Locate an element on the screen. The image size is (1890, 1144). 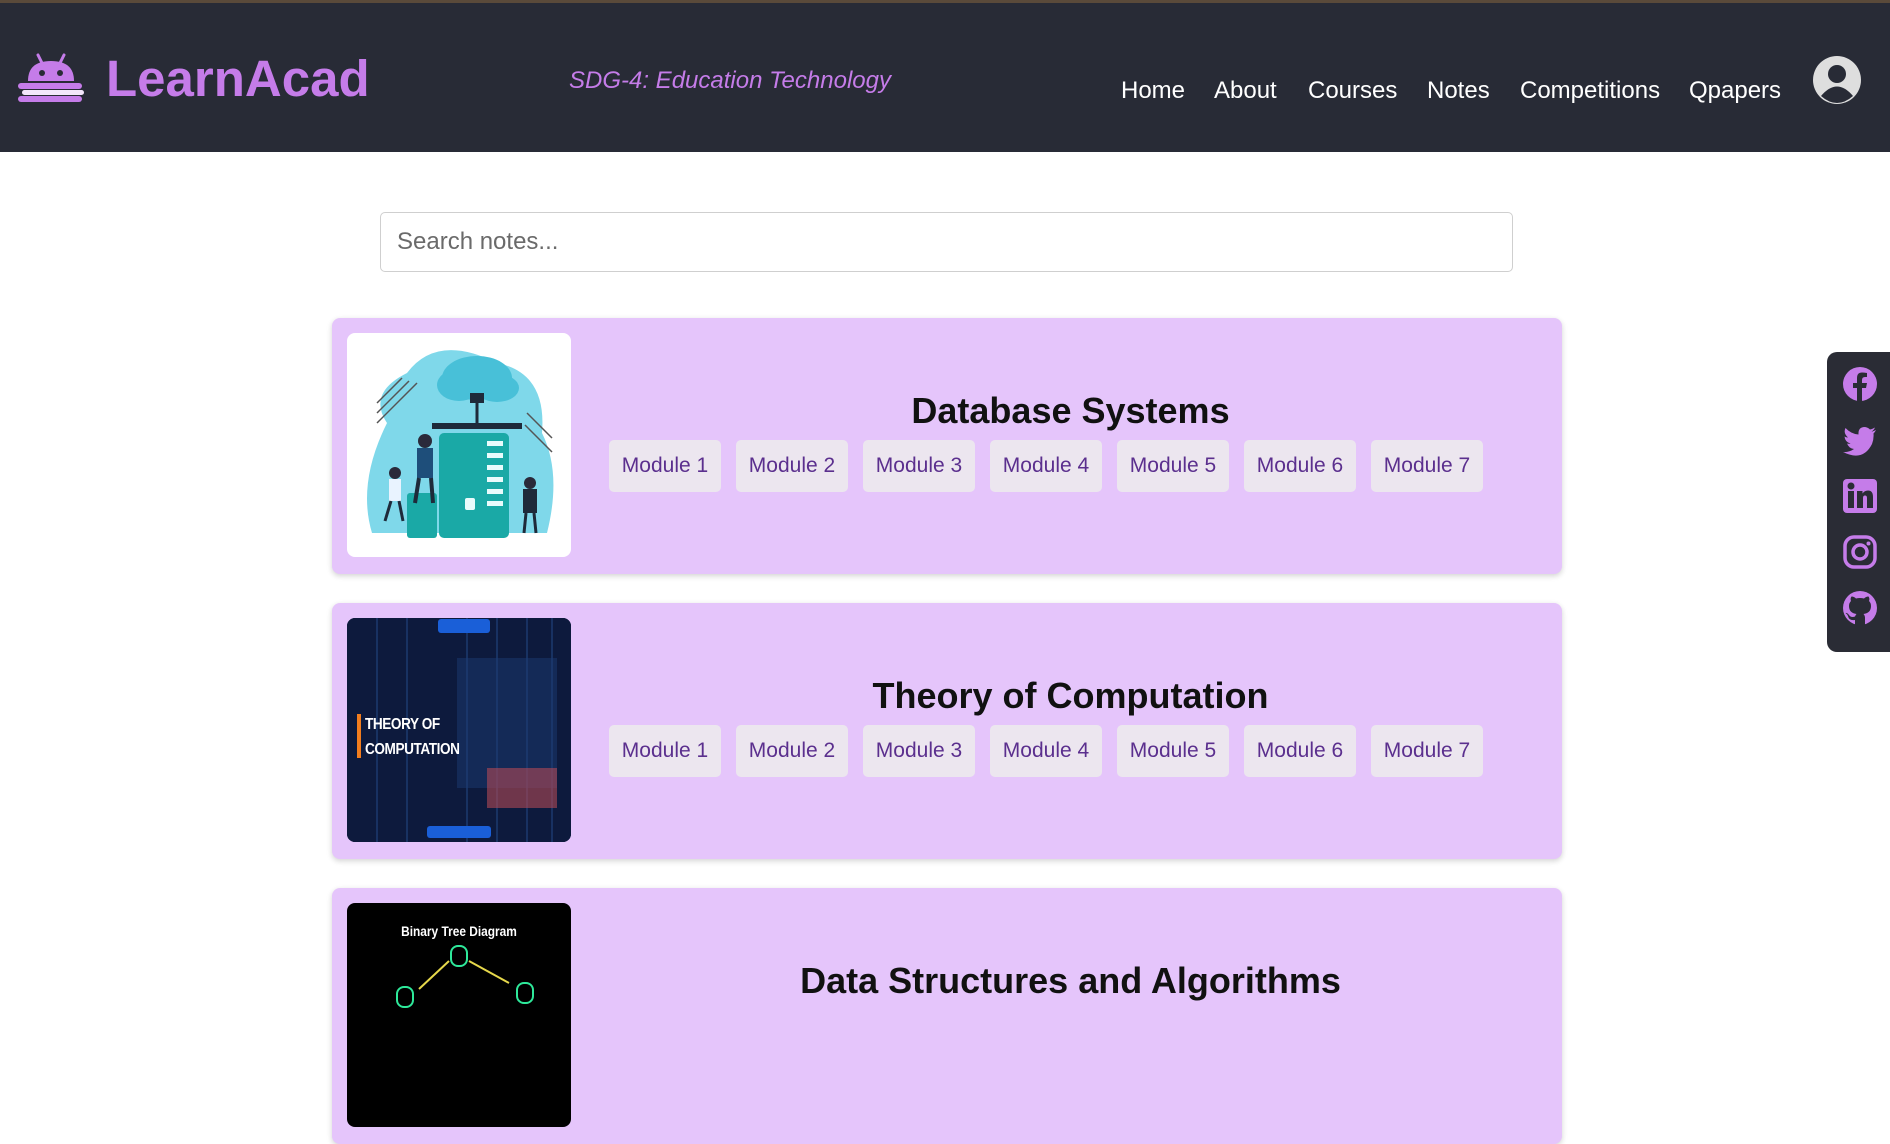
nav-home: Home is located at coordinates (1153, 91).